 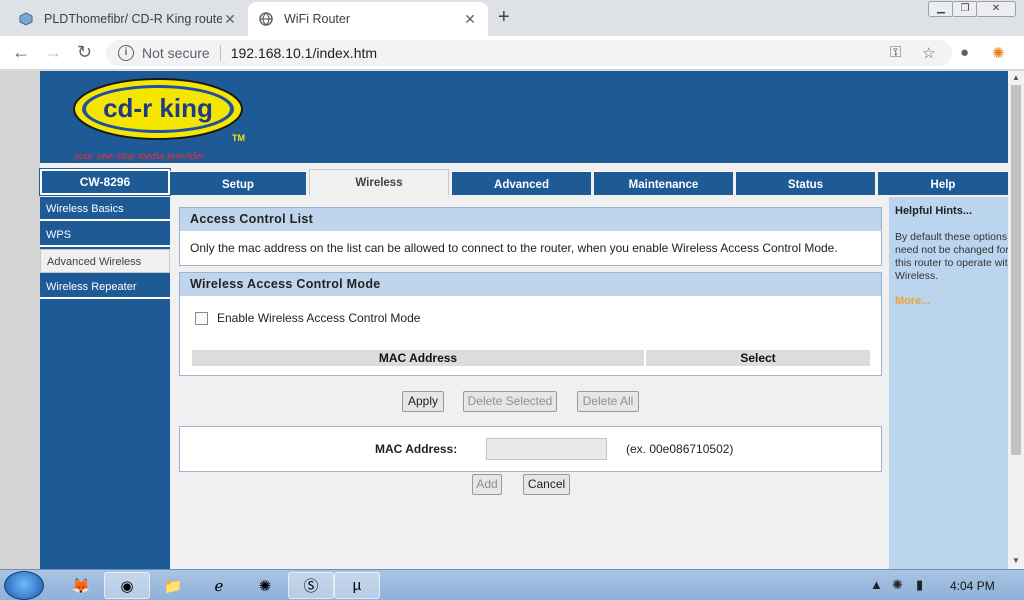 I want to click on scroll-thumb, so click(x=1016, y=270).